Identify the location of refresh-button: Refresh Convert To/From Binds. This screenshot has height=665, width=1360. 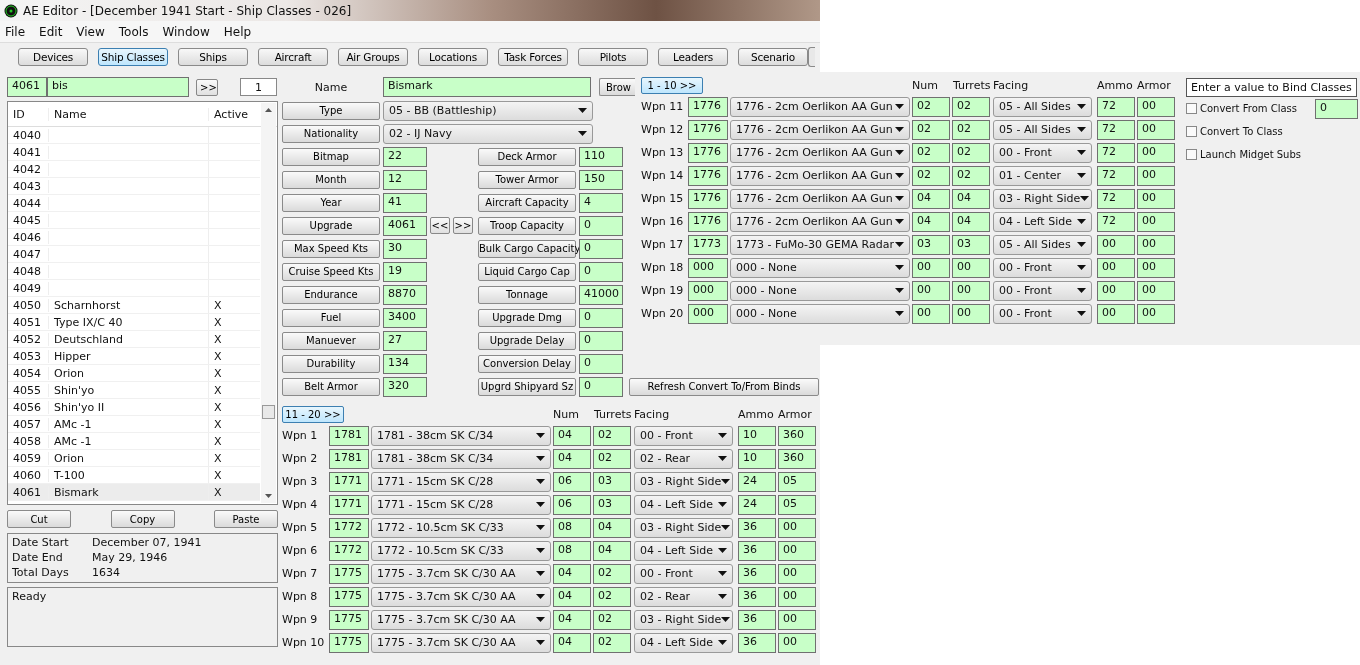
(724, 386).